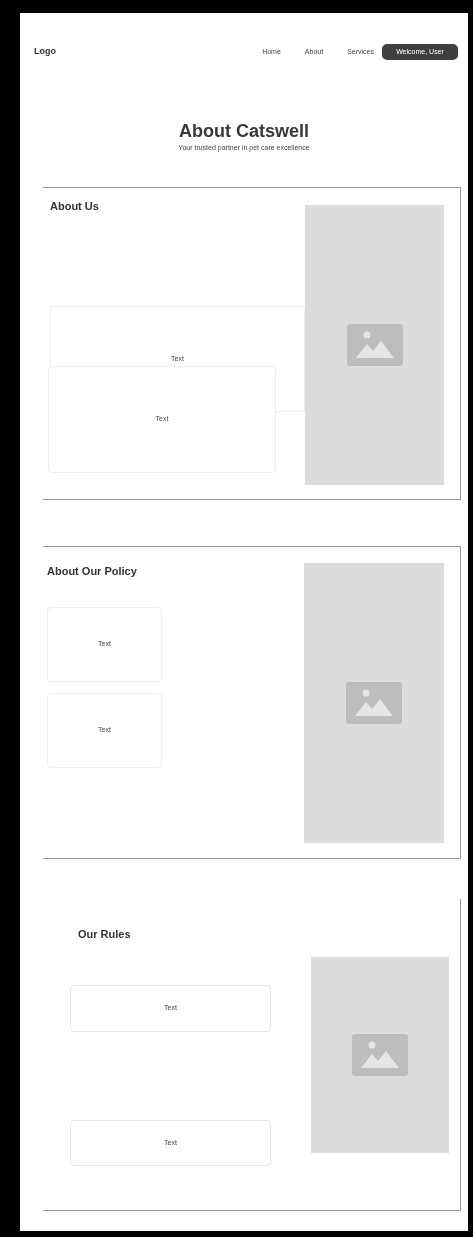 Image resolution: width=473 pixels, height=1237 pixels. Describe the element at coordinates (45, 52) in the screenshot. I see `logo: Logo` at that location.